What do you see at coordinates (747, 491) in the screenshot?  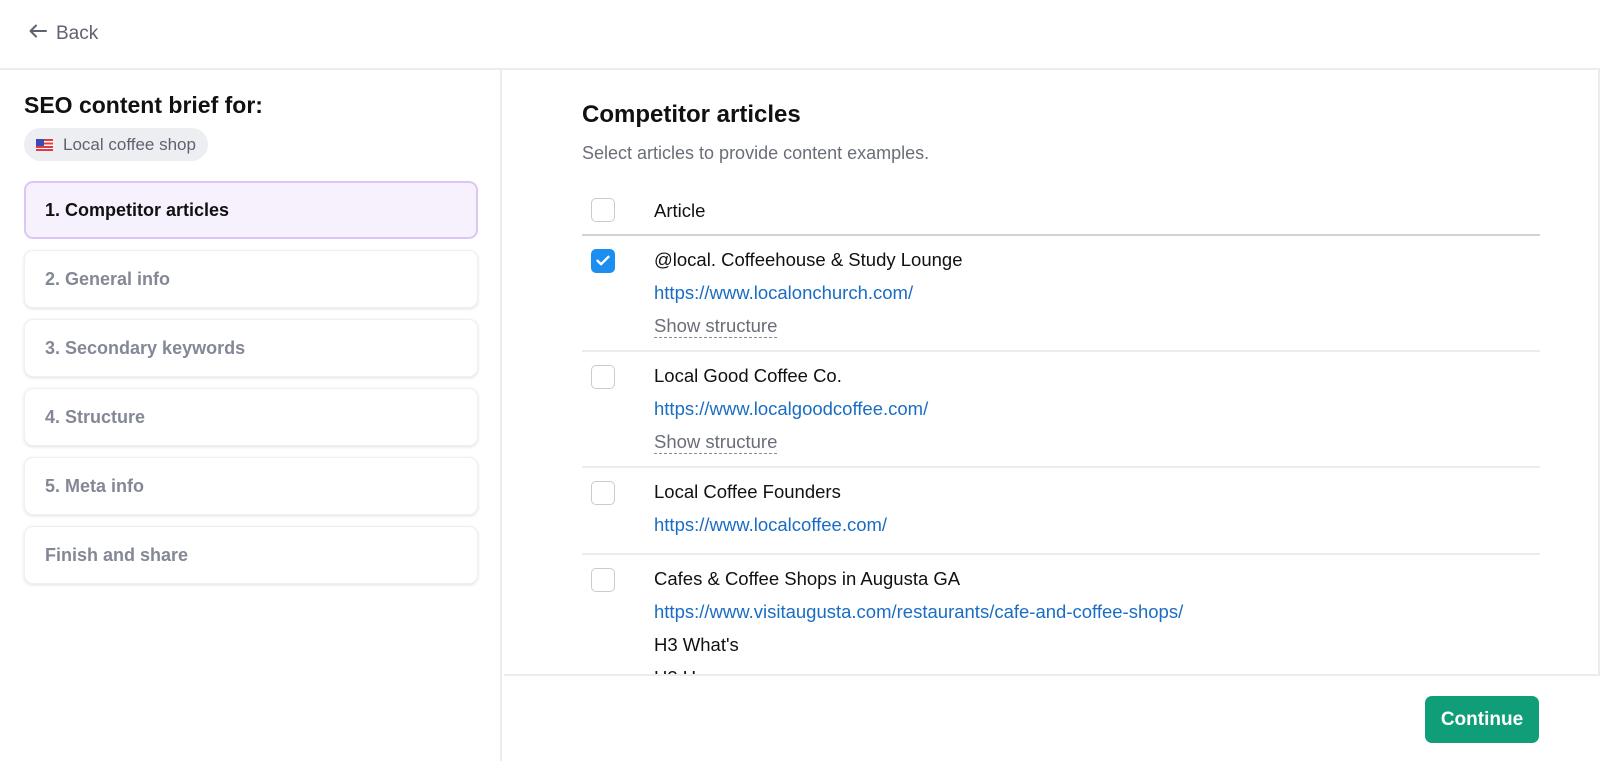 I see `article-title: Local Coffee Founders` at bounding box center [747, 491].